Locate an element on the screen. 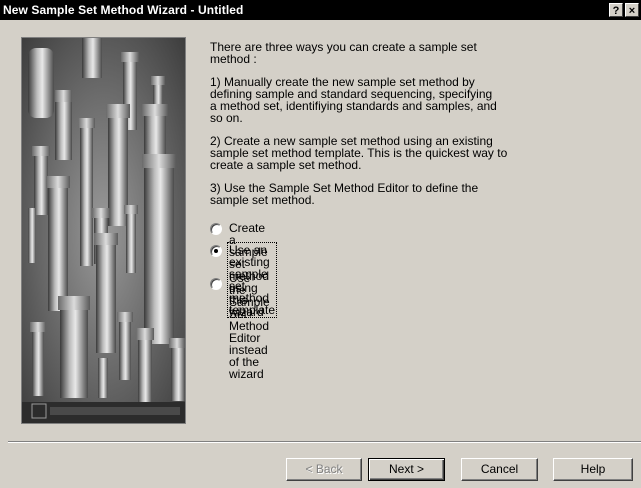  context-help-button: ? is located at coordinates (616, 10).